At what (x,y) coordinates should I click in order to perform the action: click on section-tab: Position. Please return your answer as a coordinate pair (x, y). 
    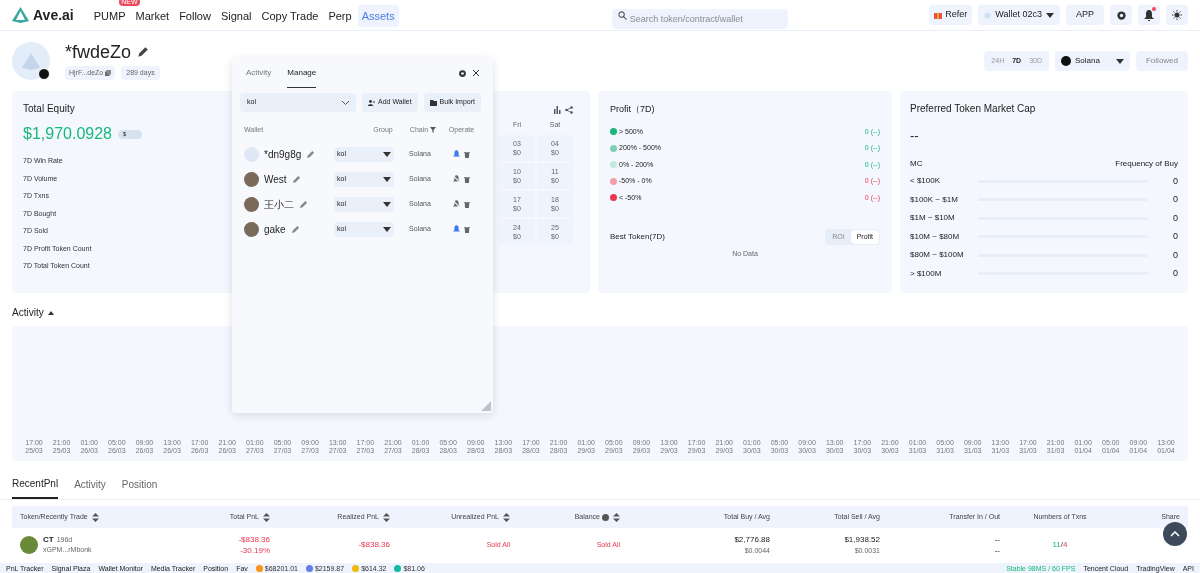
    Looking at the image, I should click on (139, 487).